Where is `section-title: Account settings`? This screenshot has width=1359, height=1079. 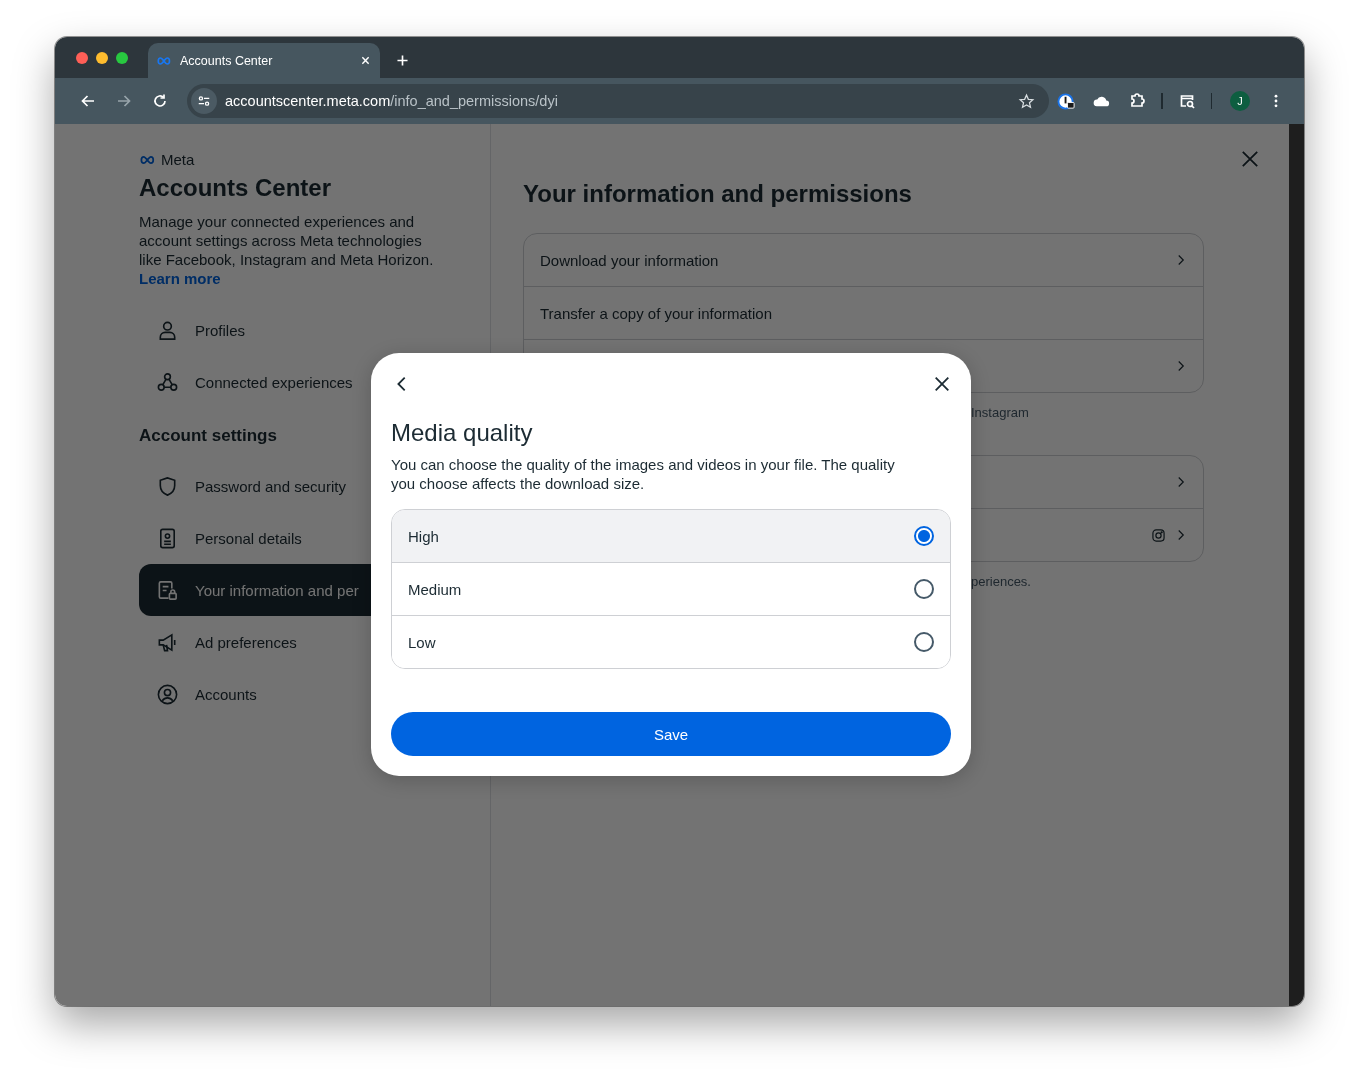 section-title: Account settings is located at coordinates (208, 436).